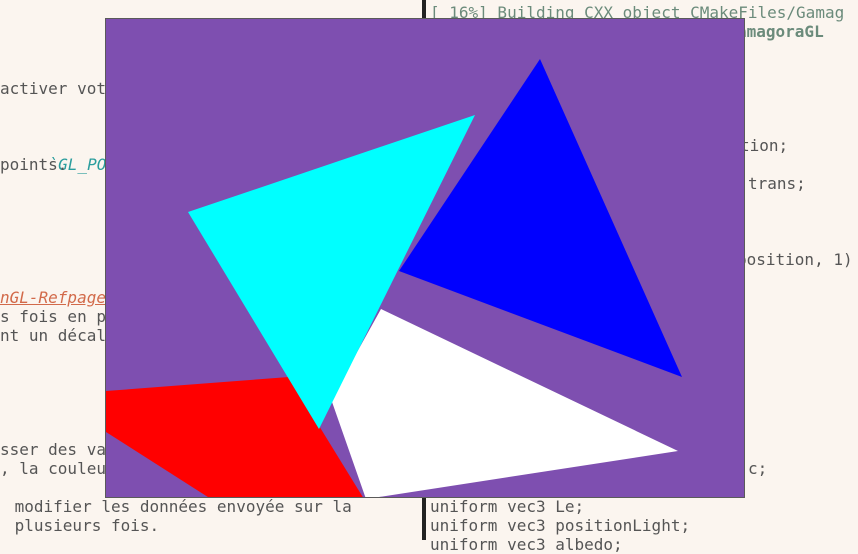 The image size is (858, 554). Describe the element at coordinates (526, 544) in the screenshot. I see `code-line: uniform vec3 albedo;` at that location.